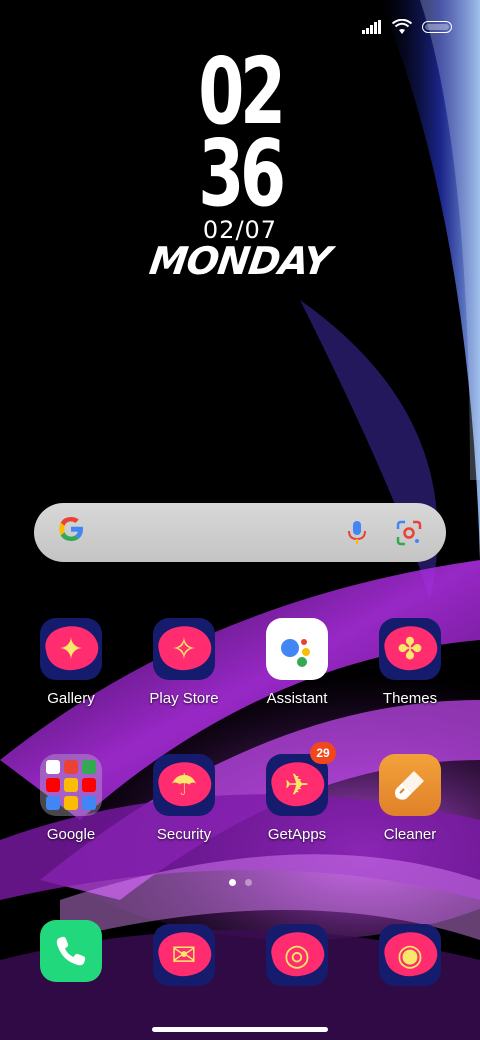  Describe the element at coordinates (71, 834) in the screenshot. I see `app-label: Google` at that location.